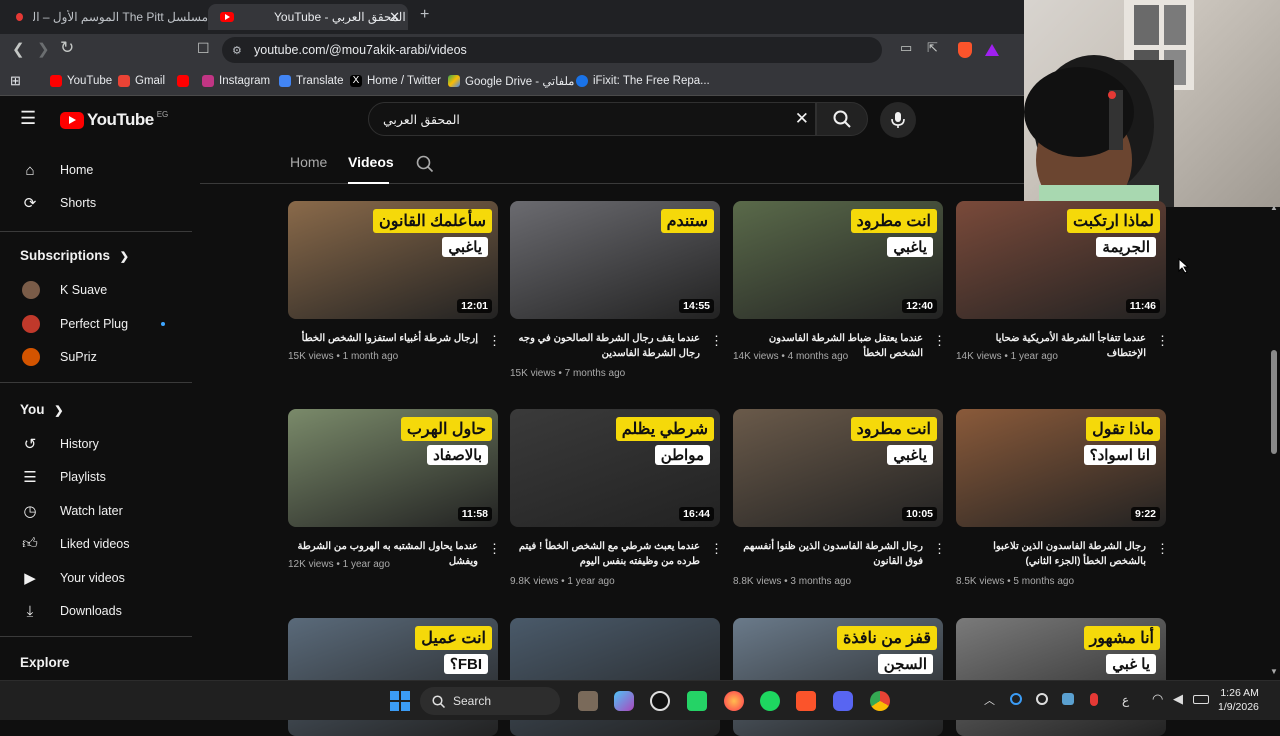  What do you see at coordinates (28, 118) in the screenshot?
I see `menu-icon: ☰` at bounding box center [28, 118].